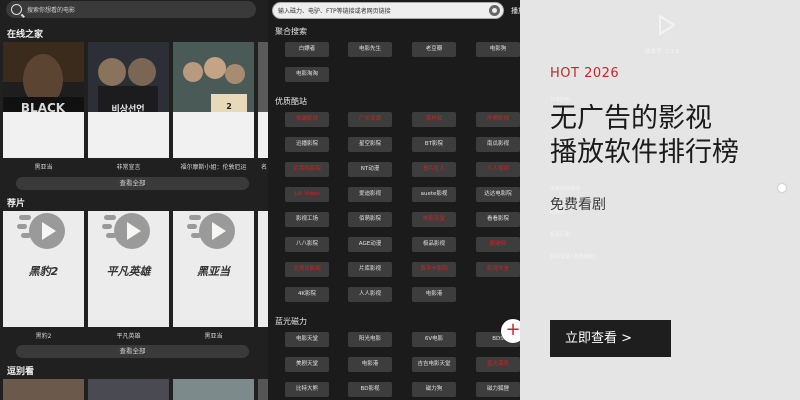 The image size is (800, 400). Describe the element at coordinates (370, 339) in the screenshot. I see `site-chip: 阳光电影` at that location.